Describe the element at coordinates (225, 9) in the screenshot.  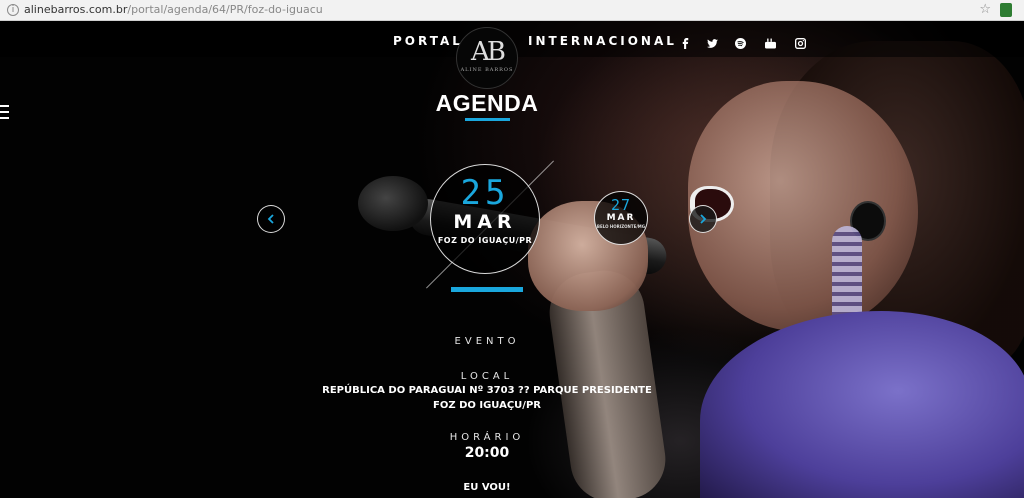
I see `url-path: /portal/agenda/64/PR/foz-do-iguacu` at that location.